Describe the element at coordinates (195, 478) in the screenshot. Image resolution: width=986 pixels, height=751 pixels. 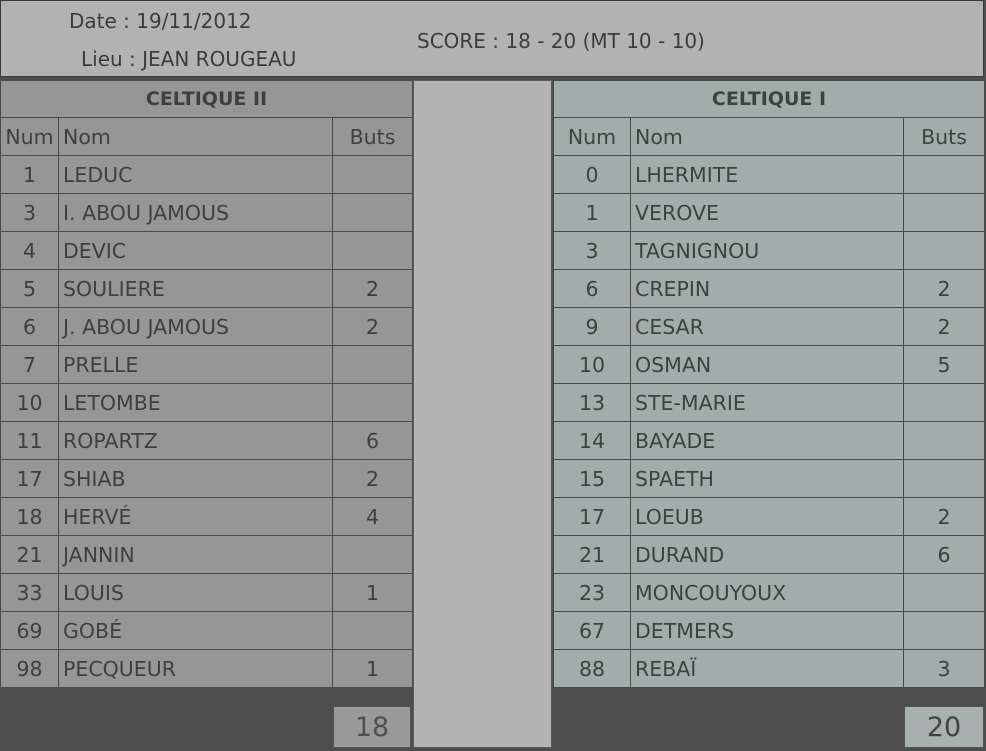
I see `player-name: SHIAB` at that location.